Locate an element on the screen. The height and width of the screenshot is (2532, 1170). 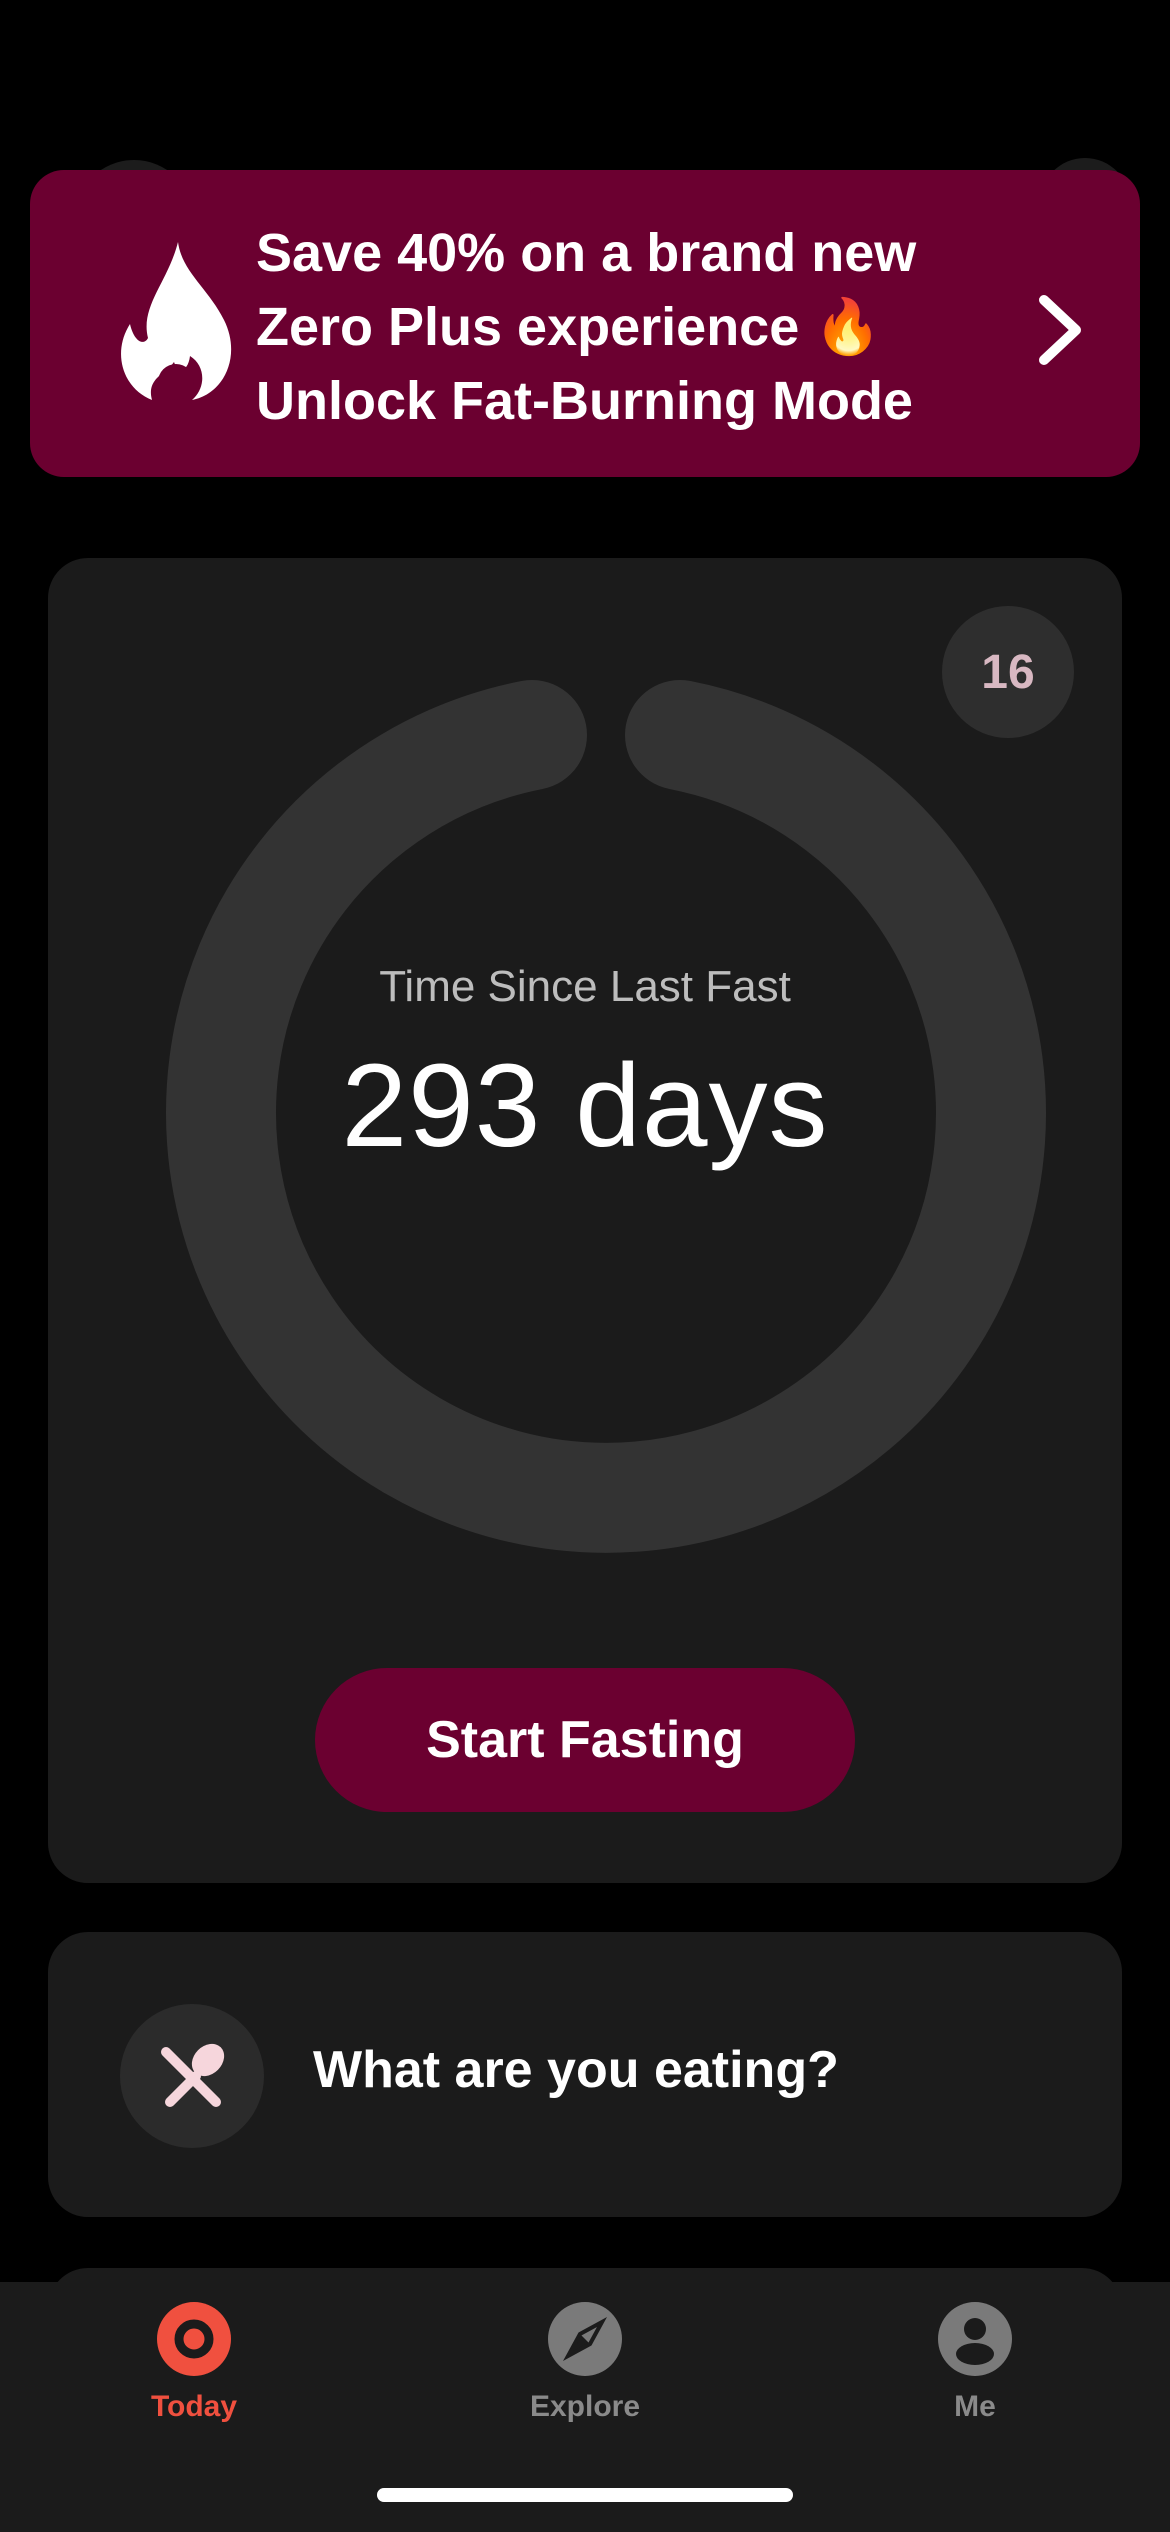
timer-value: 293 days is located at coordinates (585, 1106).